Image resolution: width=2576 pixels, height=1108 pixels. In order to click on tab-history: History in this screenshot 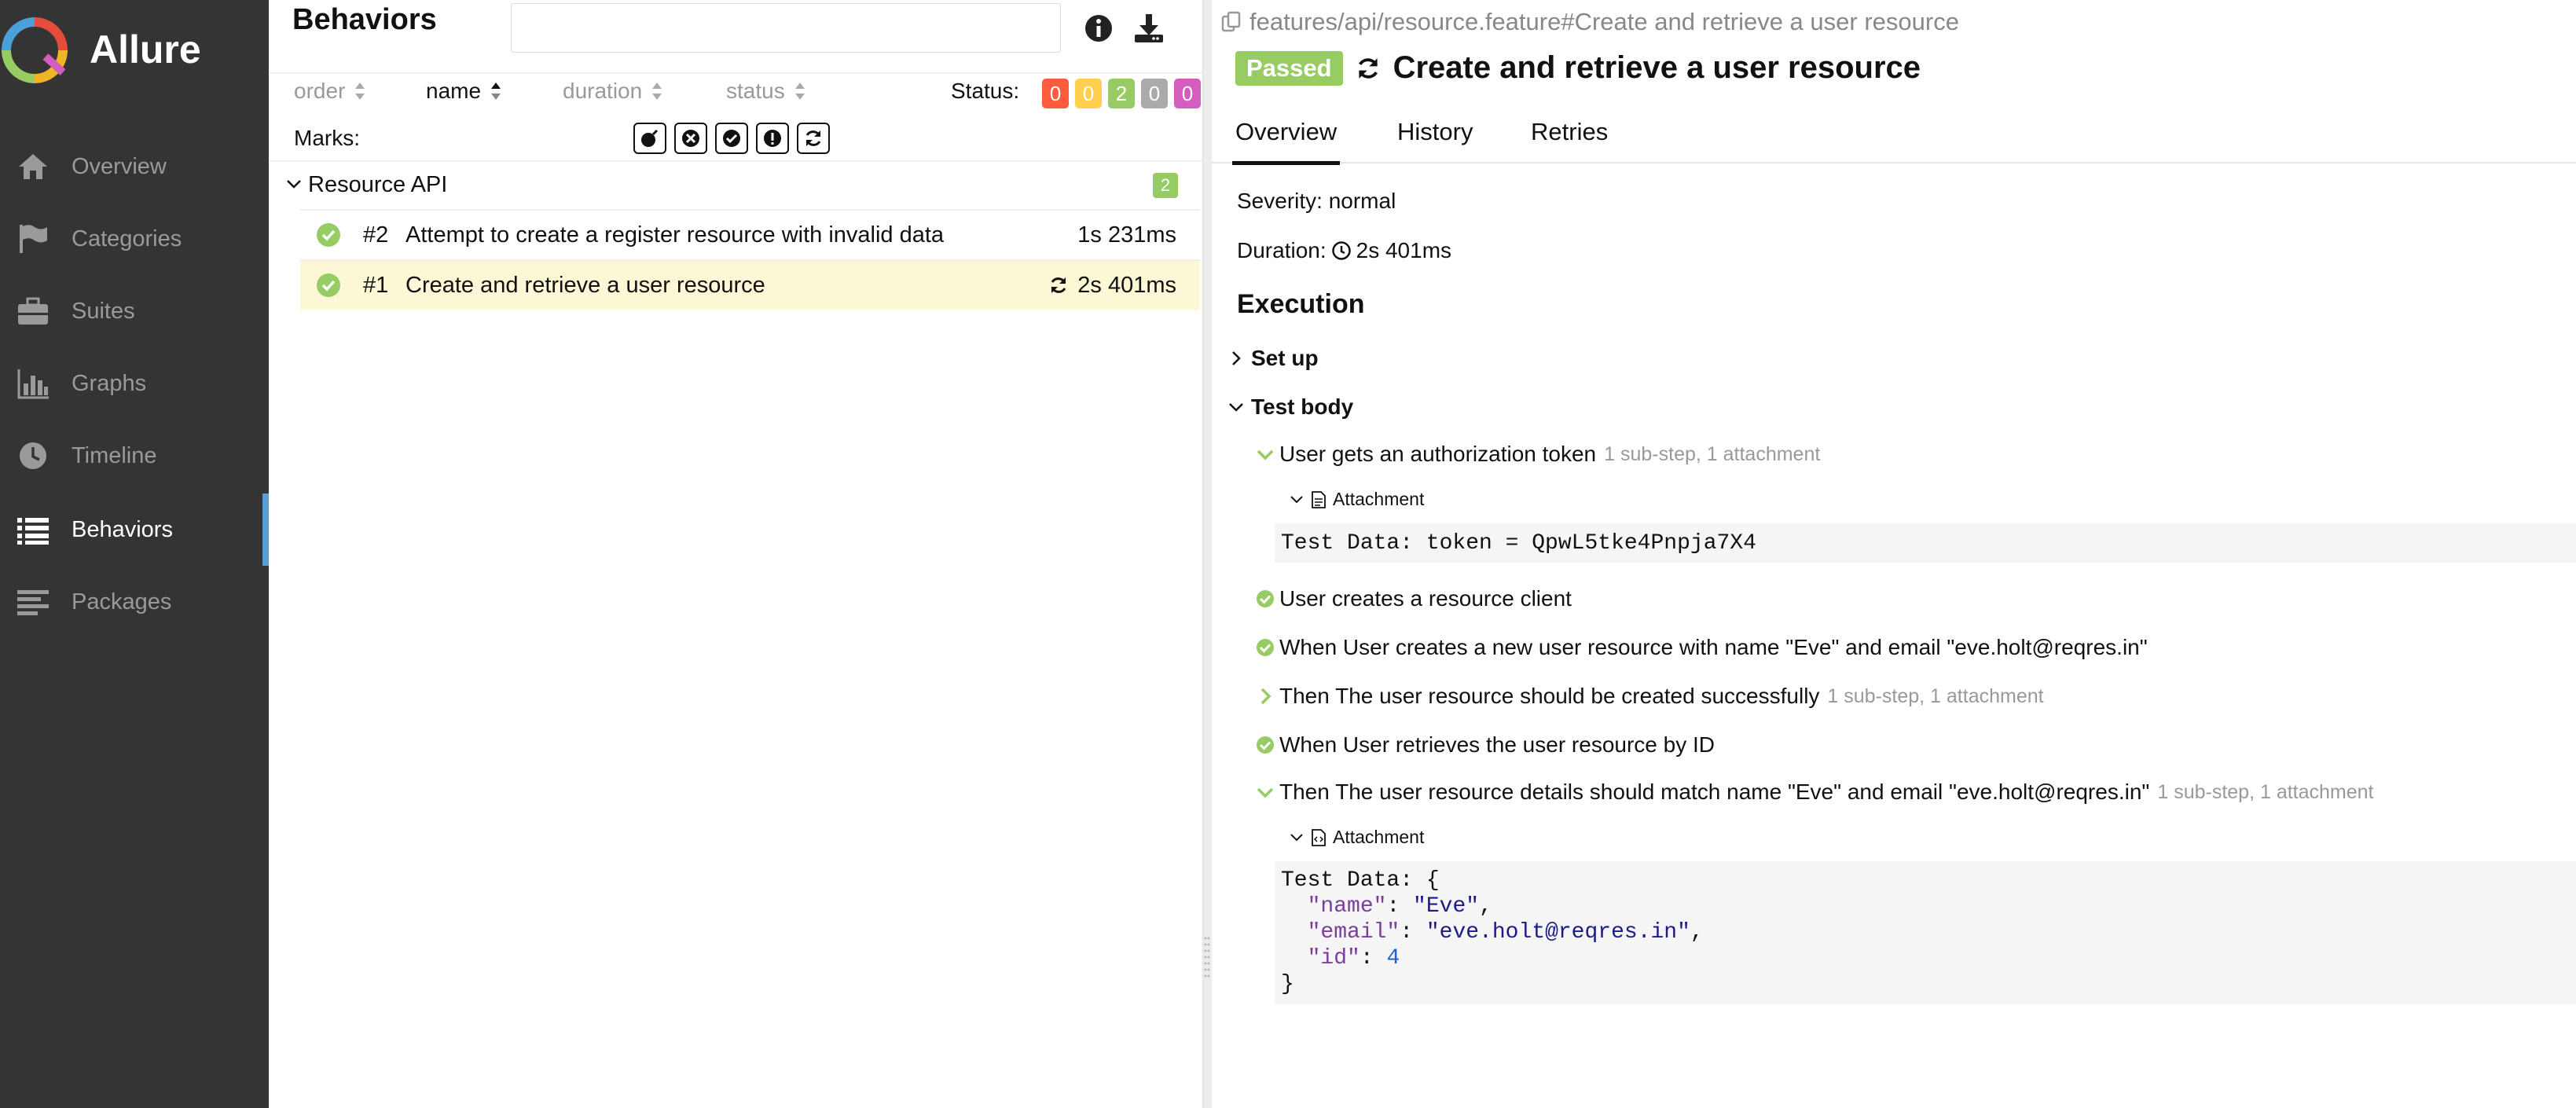, I will do `click(1435, 138)`.